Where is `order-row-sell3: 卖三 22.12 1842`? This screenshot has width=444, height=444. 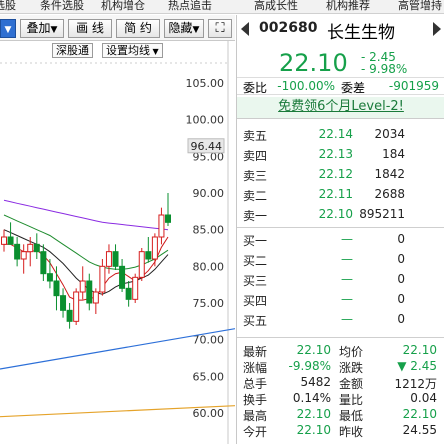 order-row-sell3: 卖三 22.12 1842 is located at coordinates (340, 175).